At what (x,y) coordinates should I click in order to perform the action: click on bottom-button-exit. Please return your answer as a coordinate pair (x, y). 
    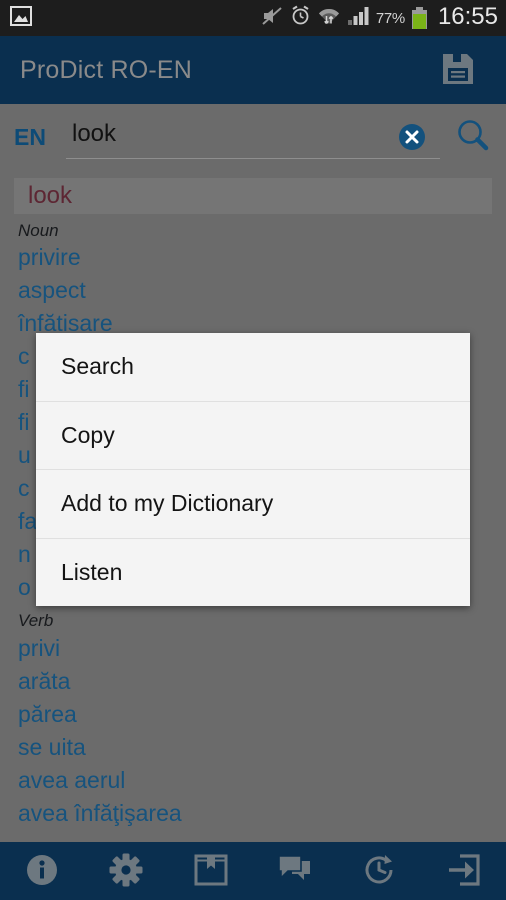
    Looking at the image, I should click on (464, 871).